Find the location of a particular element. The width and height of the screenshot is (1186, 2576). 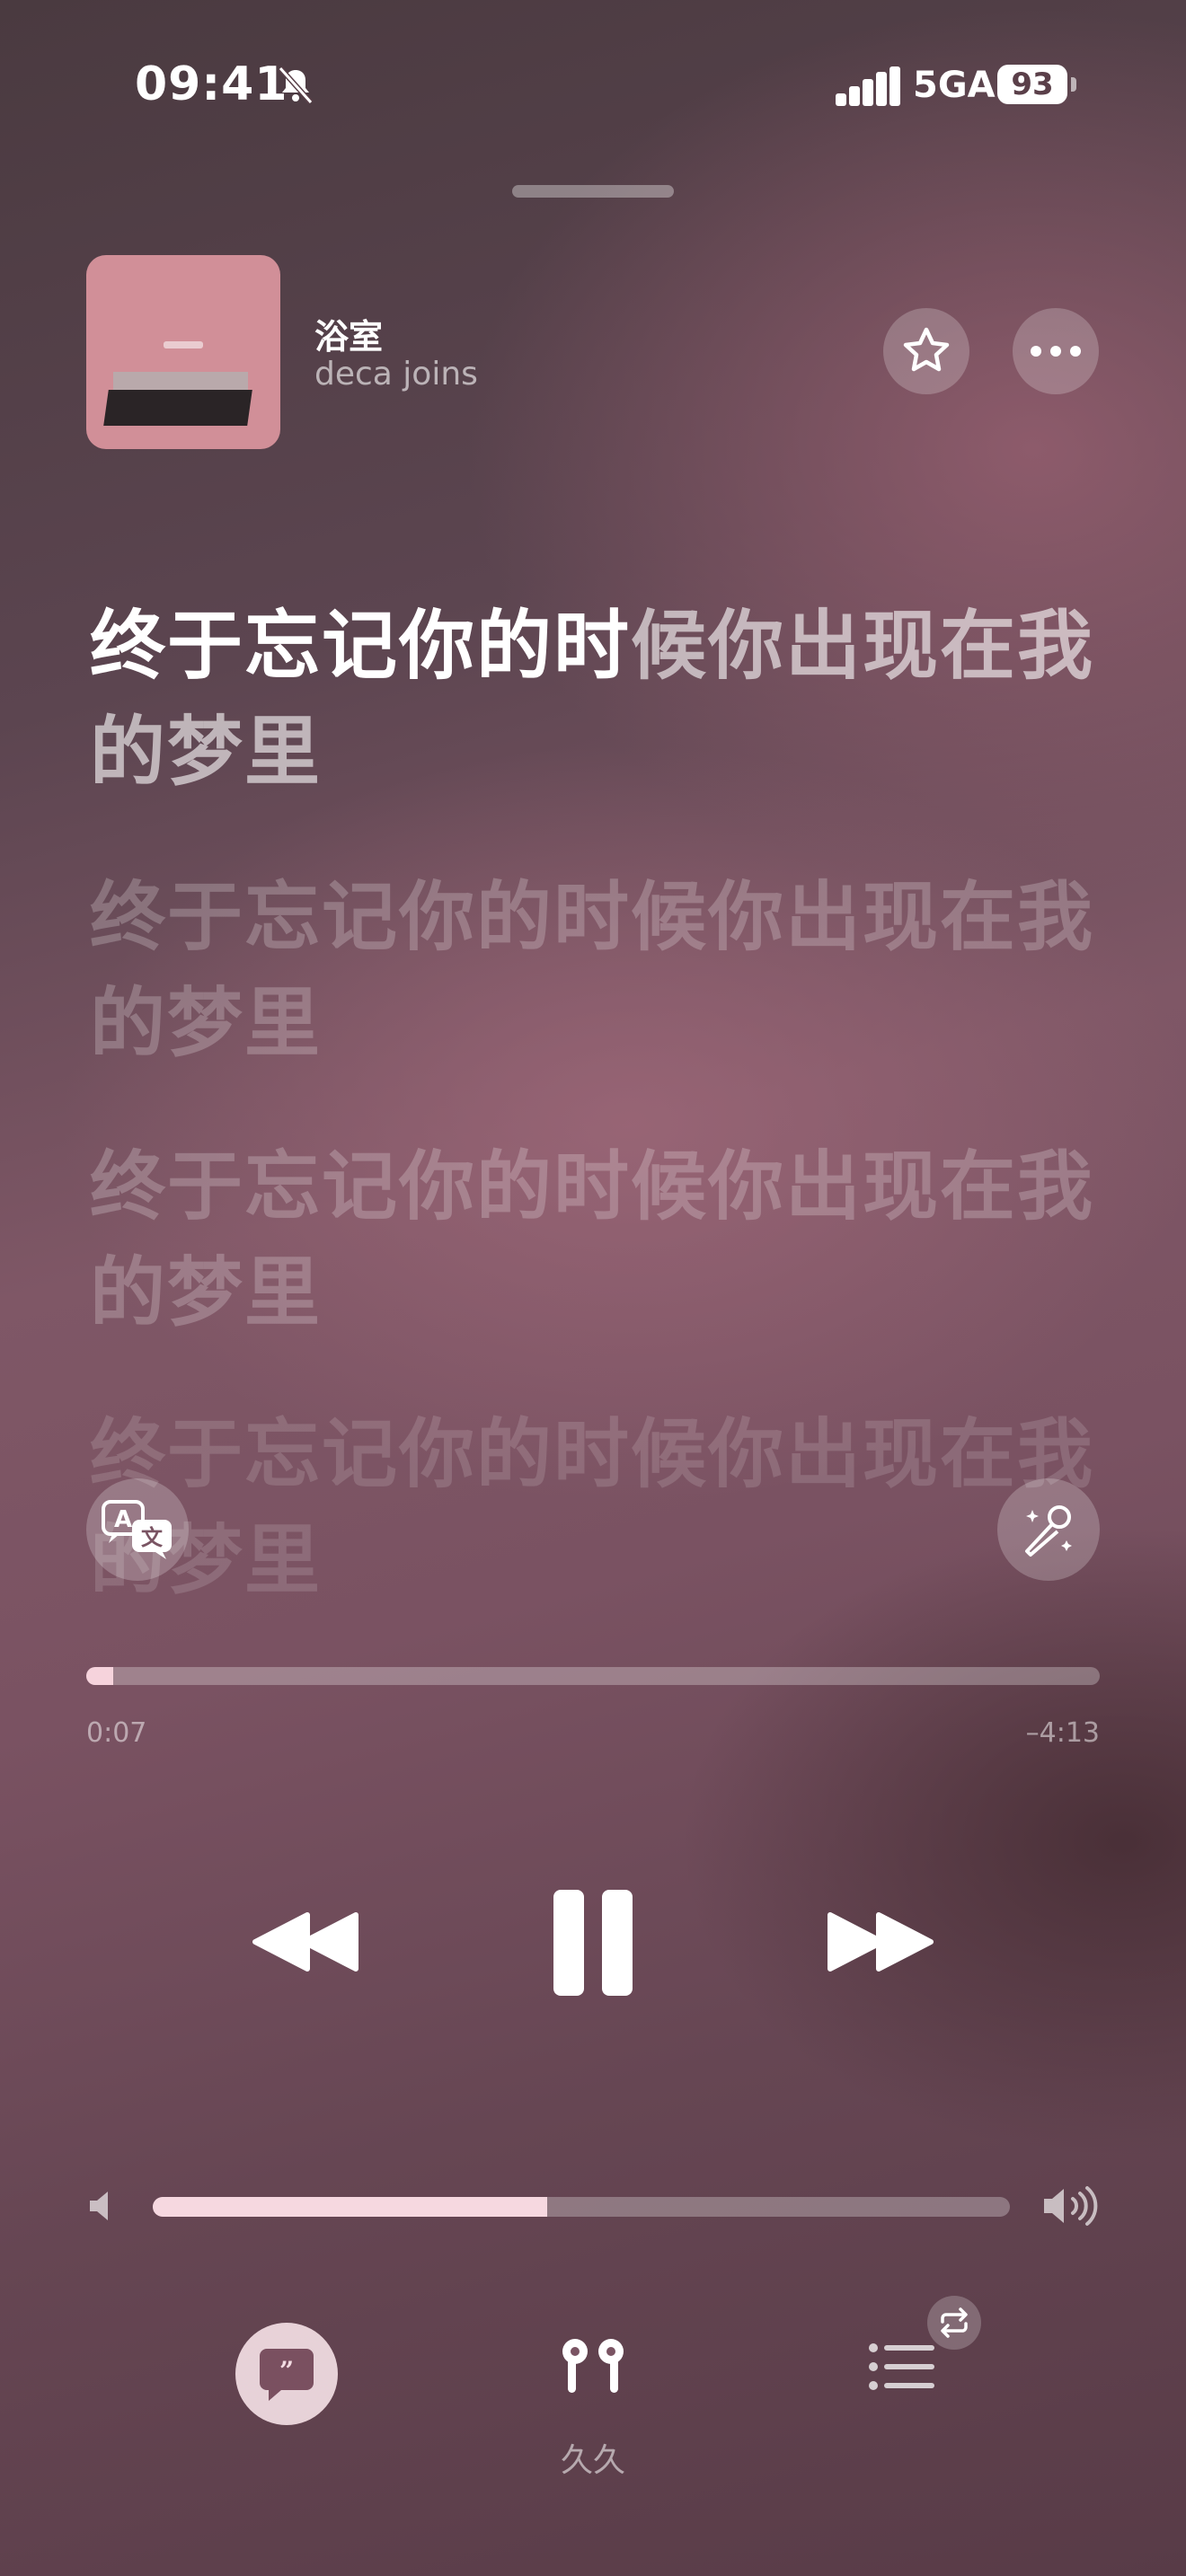

next-button is located at coordinates (880, 1942).